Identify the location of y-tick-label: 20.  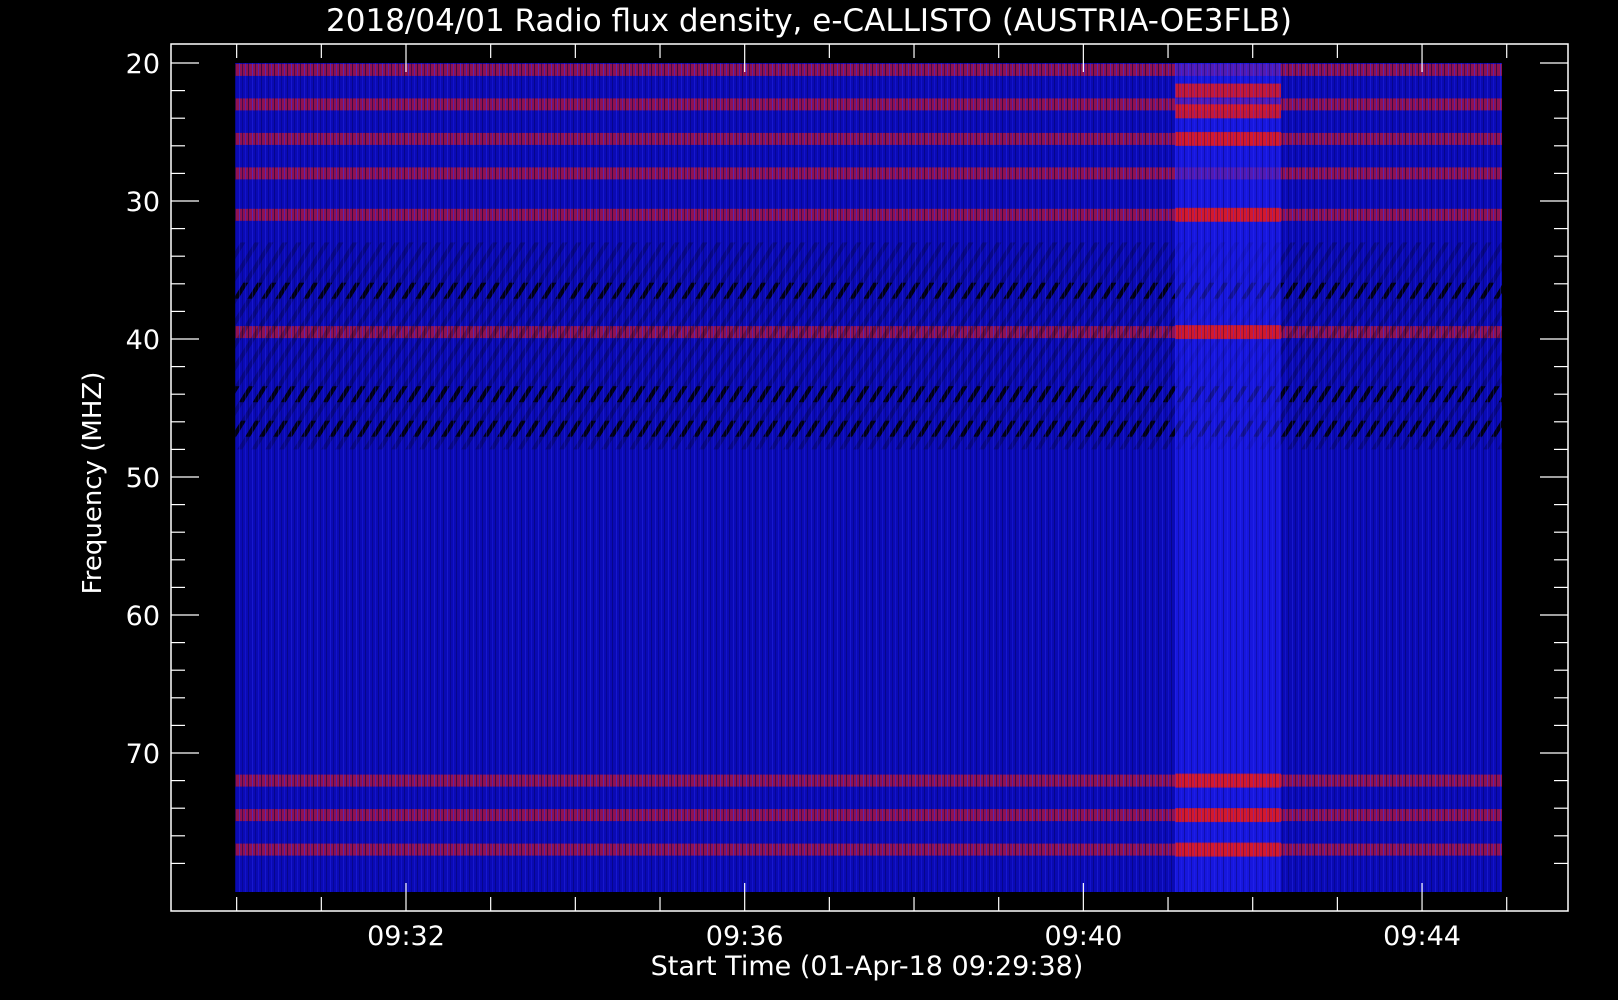
(143, 64).